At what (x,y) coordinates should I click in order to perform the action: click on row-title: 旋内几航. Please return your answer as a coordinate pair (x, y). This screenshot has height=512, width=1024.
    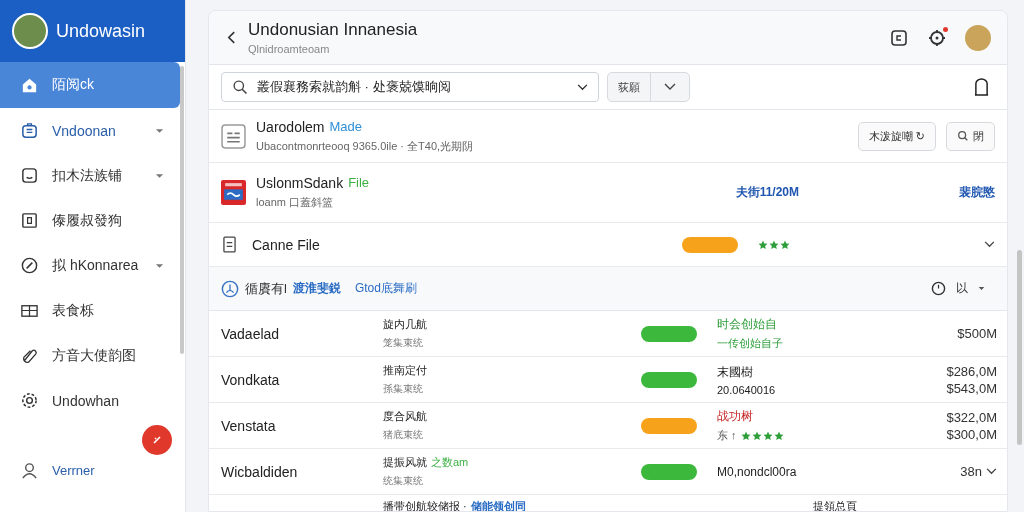
    Looking at the image, I should click on (405, 324).